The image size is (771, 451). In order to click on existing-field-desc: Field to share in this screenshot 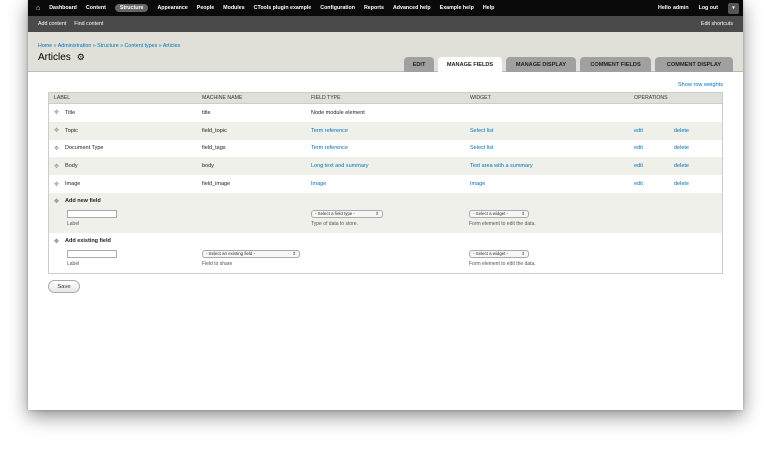, I will do `click(217, 263)`.